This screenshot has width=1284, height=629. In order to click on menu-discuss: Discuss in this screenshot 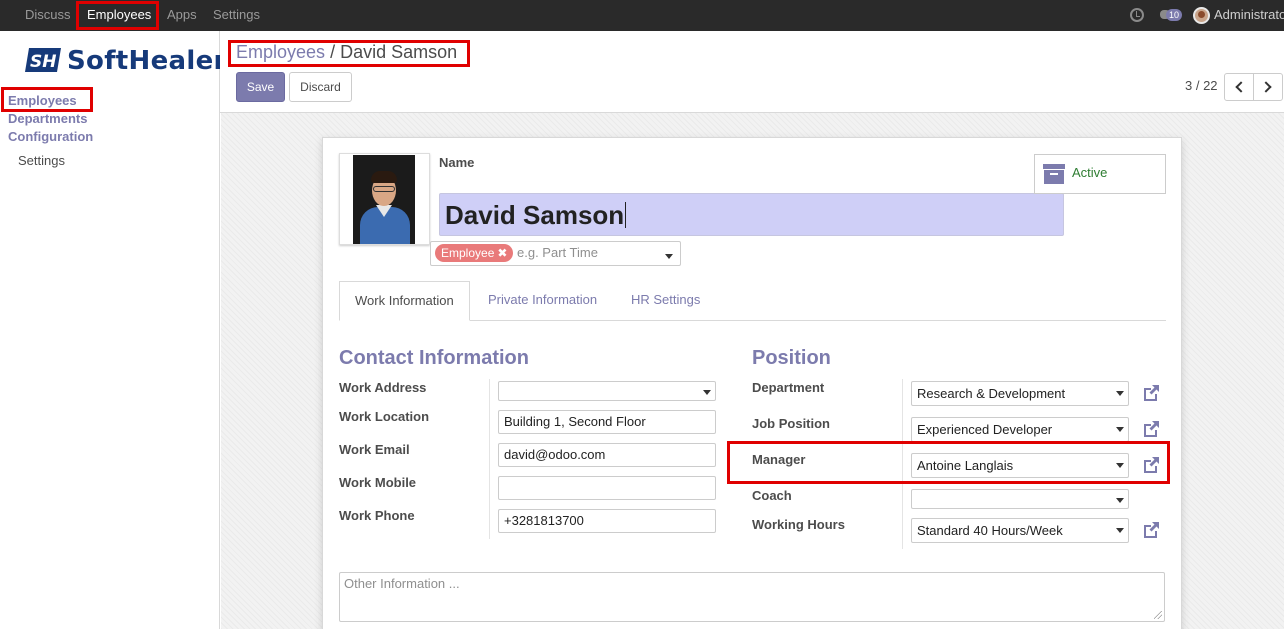, I will do `click(48, 15)`.